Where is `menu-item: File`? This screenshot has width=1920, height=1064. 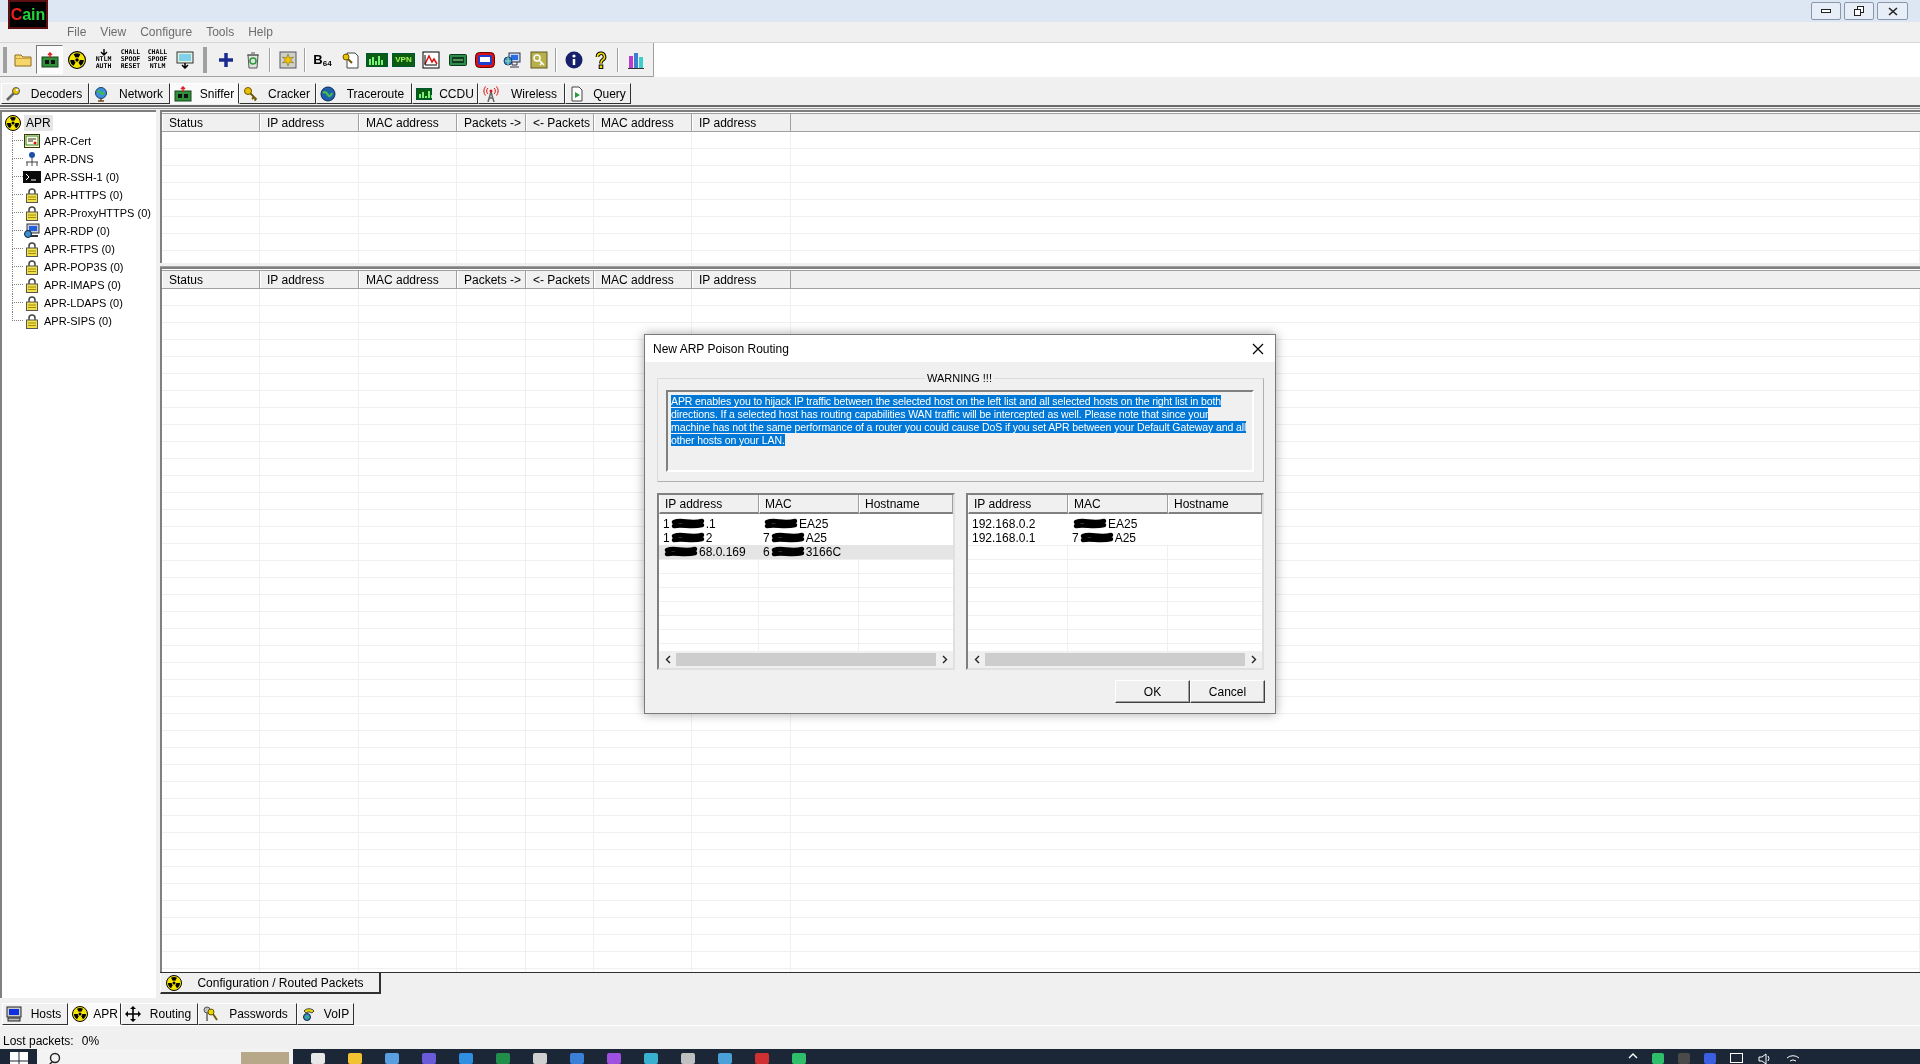 menu-item: File is located at coordinates (77, 32).